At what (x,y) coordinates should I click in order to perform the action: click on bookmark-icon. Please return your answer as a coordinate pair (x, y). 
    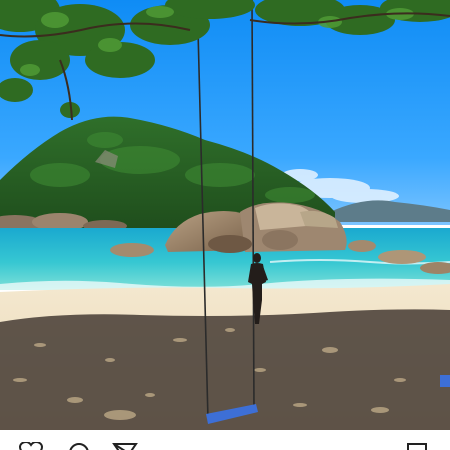
    Looking at the image, I should click on (417, 446).